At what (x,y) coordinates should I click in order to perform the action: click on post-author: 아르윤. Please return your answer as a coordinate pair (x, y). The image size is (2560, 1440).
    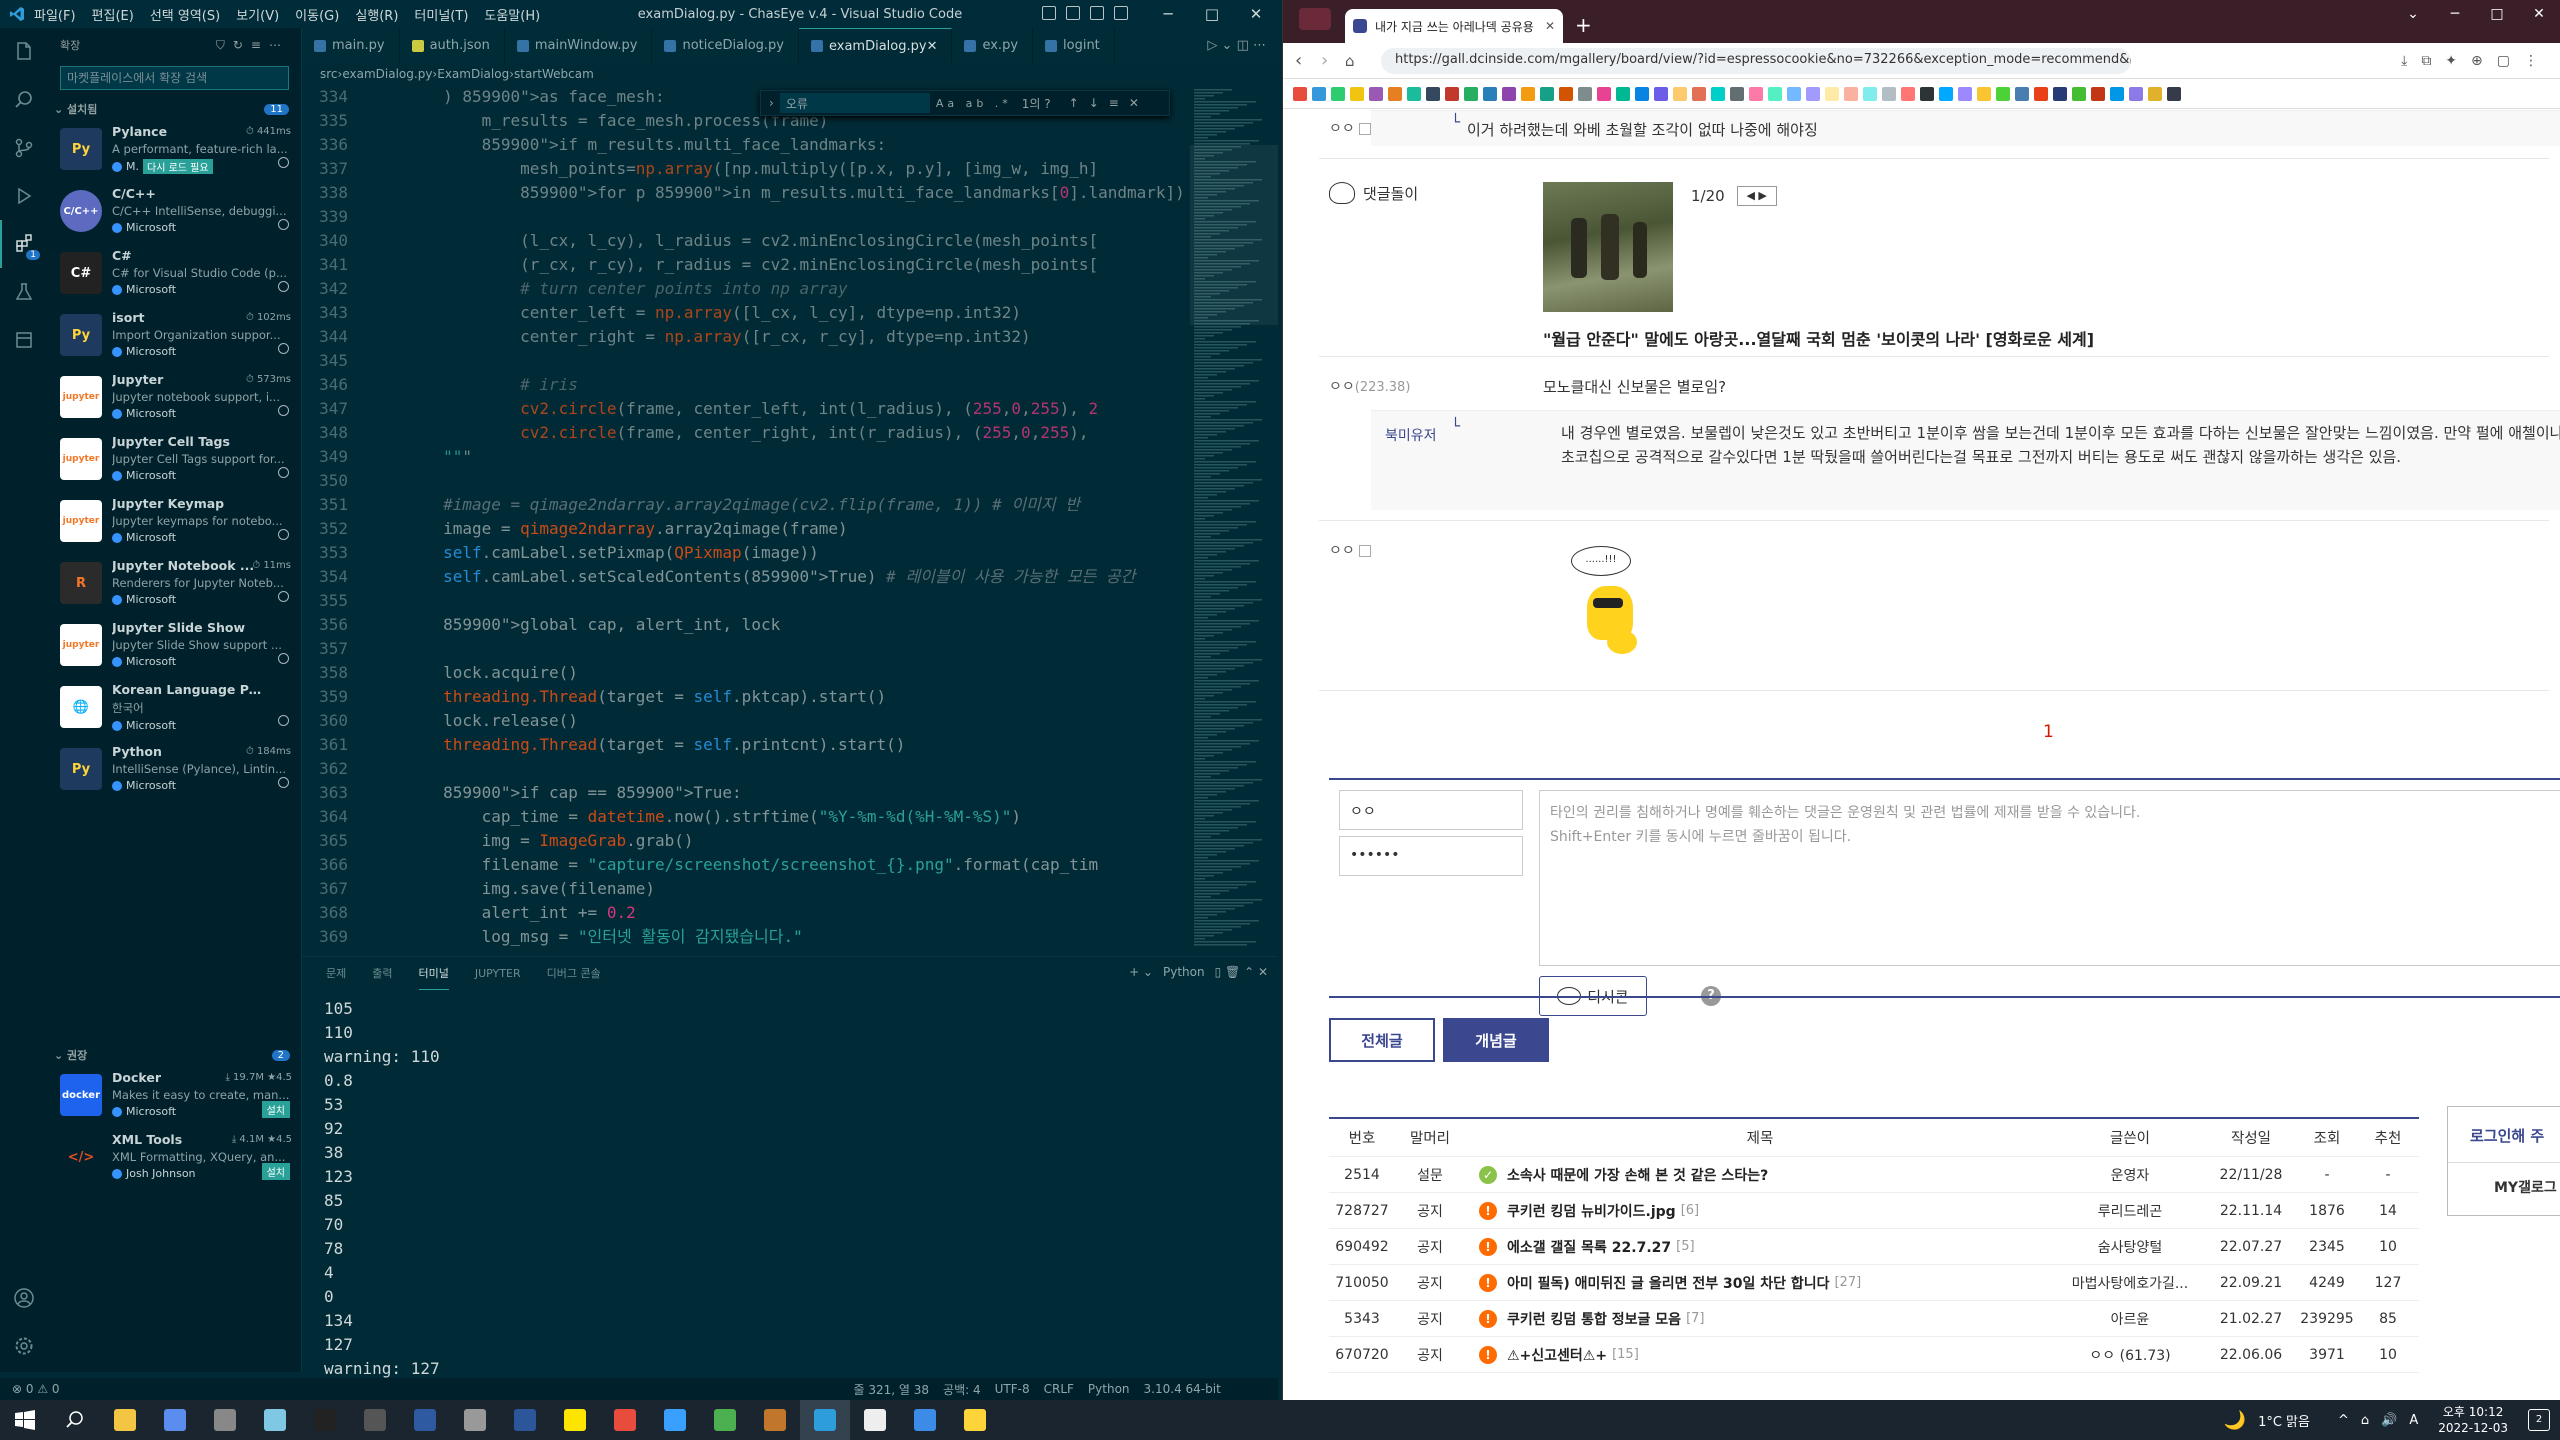
    Looking at the image, I should click on (2130, 1319).